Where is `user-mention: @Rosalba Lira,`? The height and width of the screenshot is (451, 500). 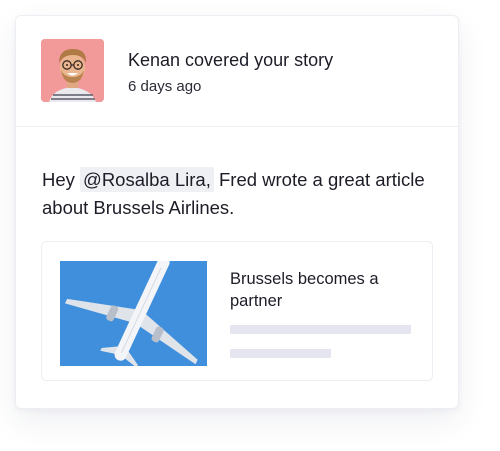
user-mention: @Rosalba Lira, is located at coordinates (147, 179).